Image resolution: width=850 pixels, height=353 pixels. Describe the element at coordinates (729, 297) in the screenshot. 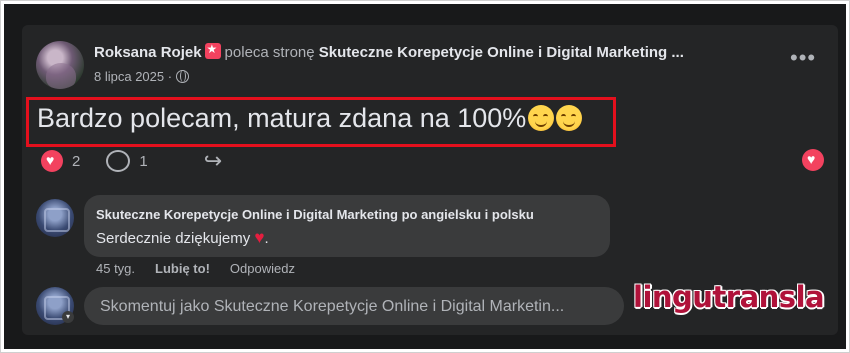

I see `watermark-logo: lingutransla` at that location.